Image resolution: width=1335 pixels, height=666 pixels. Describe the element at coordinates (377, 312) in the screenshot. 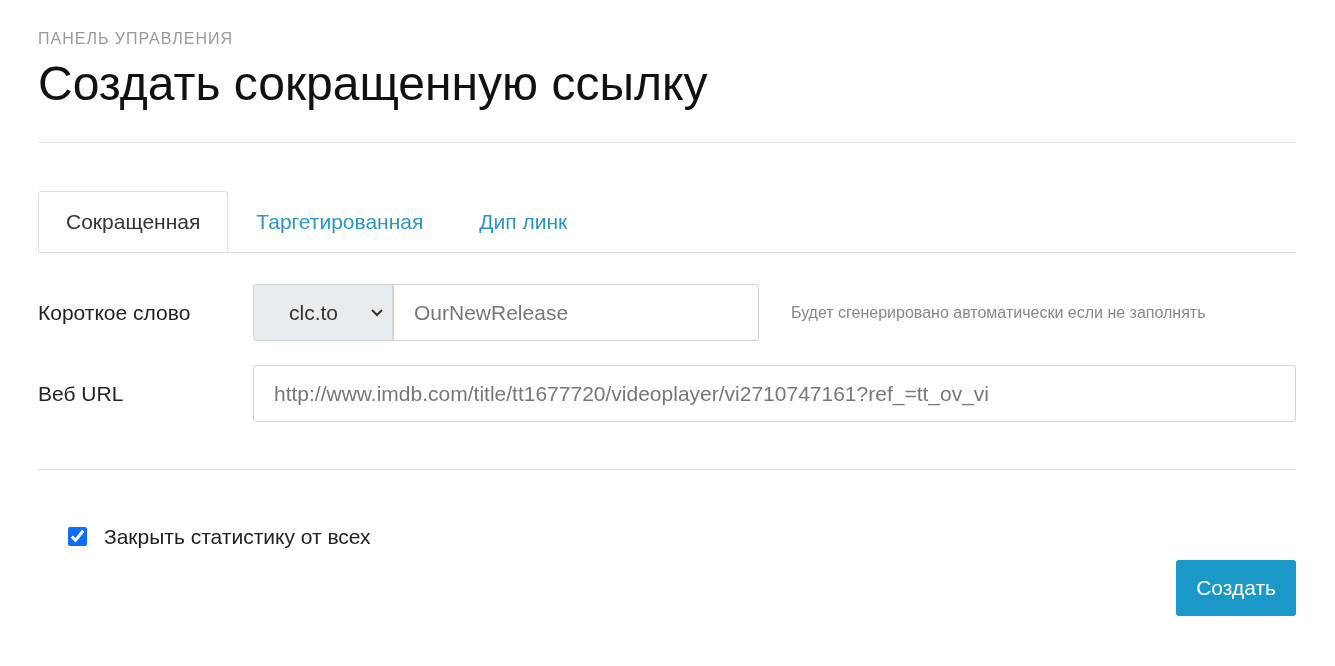

I see `chevron-down-icon` at that location.